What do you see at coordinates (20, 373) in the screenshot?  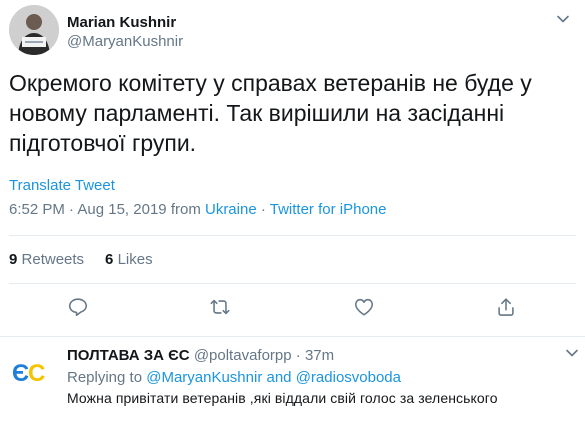 I see `svg-text: Є` at bounding box center [20, 373].